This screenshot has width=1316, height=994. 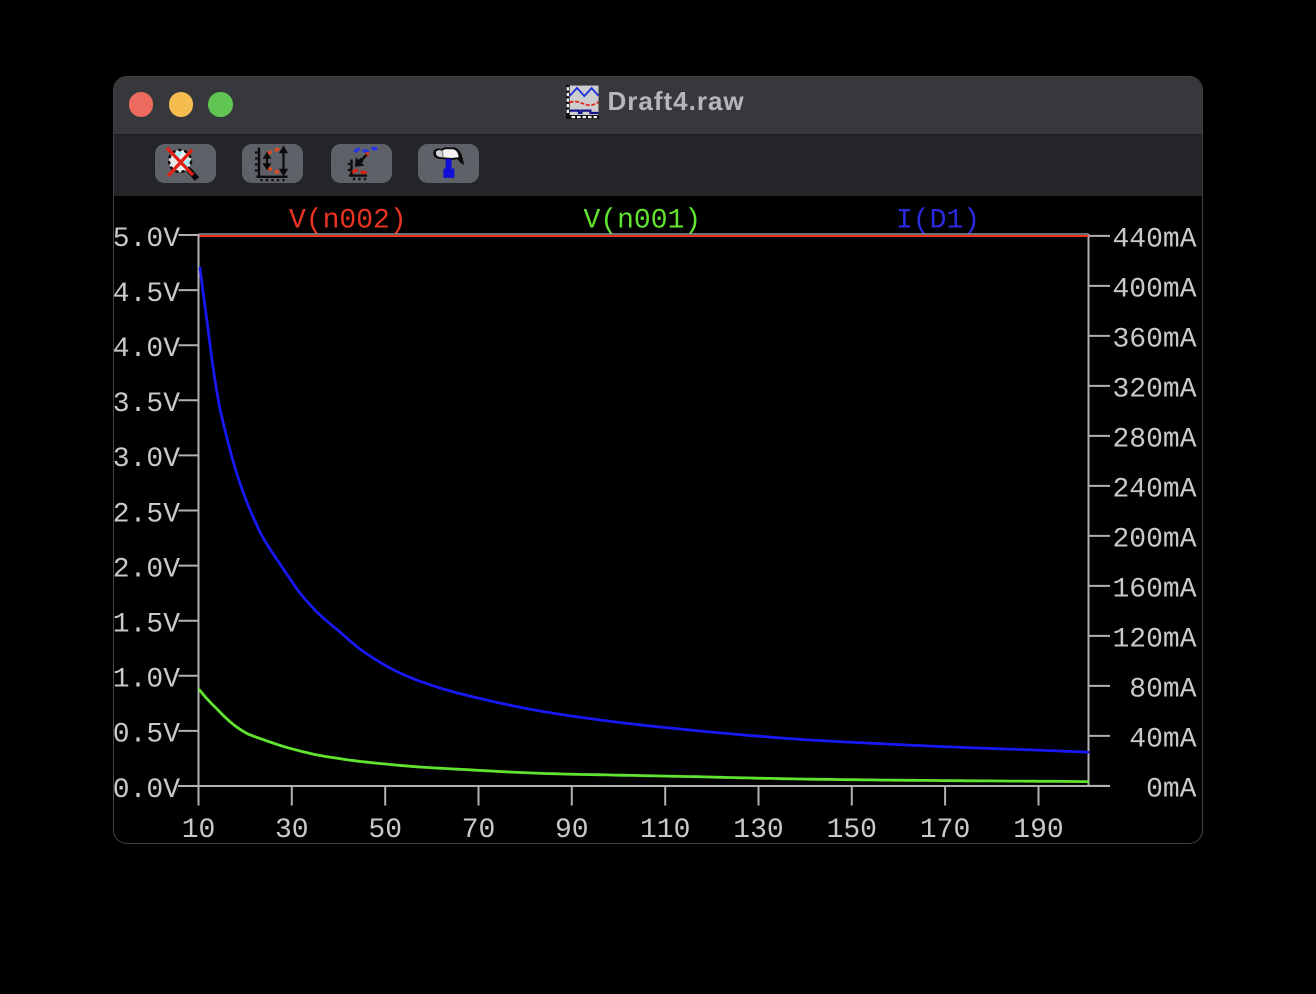 I want to click on svg-text: V(n001), so click(x=643, y=221).